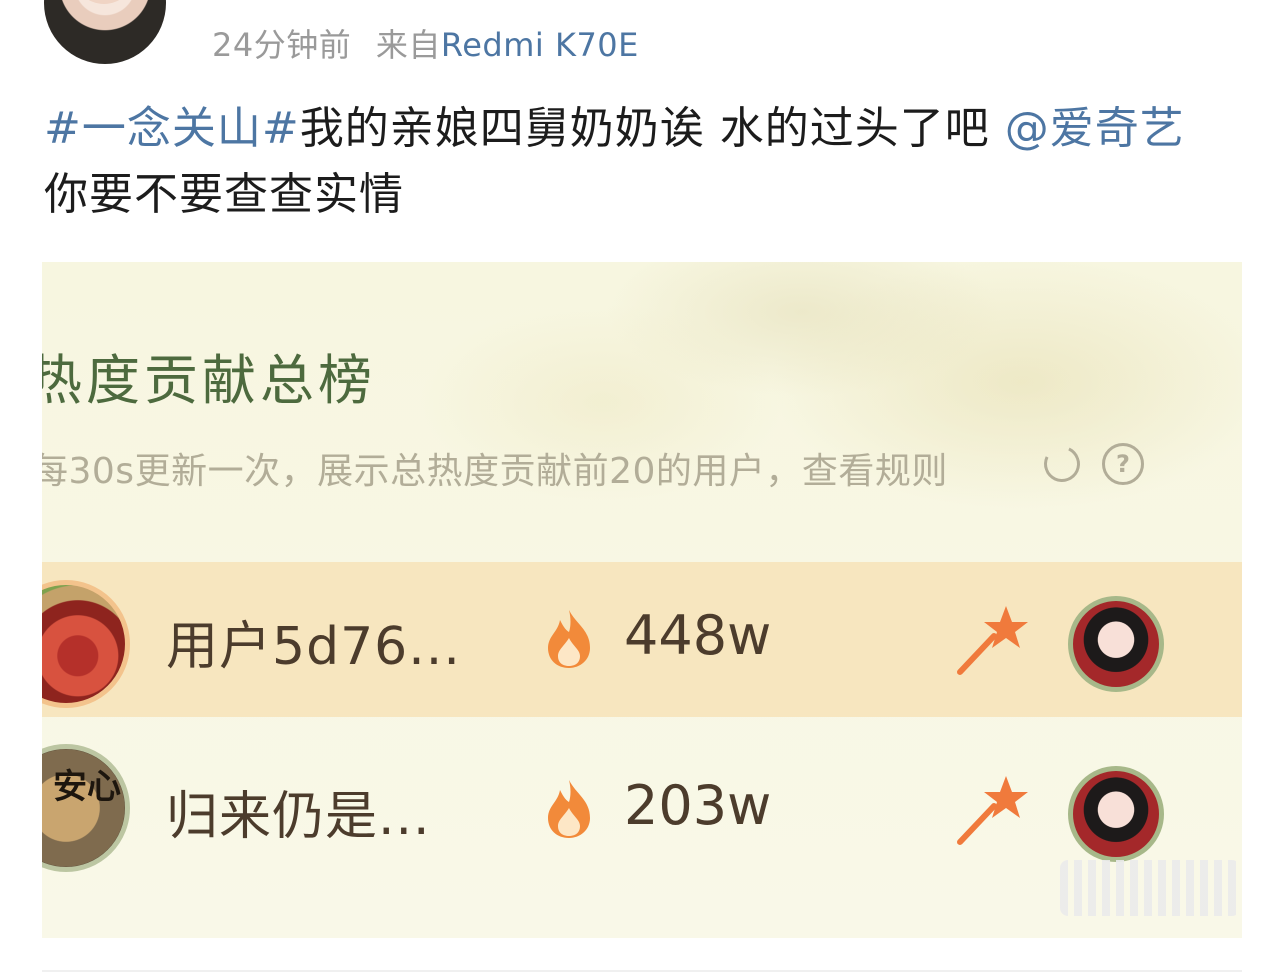 This screenshot has height=978, width=1284. I want to click on heat-value: 203w, so click(698, 805).